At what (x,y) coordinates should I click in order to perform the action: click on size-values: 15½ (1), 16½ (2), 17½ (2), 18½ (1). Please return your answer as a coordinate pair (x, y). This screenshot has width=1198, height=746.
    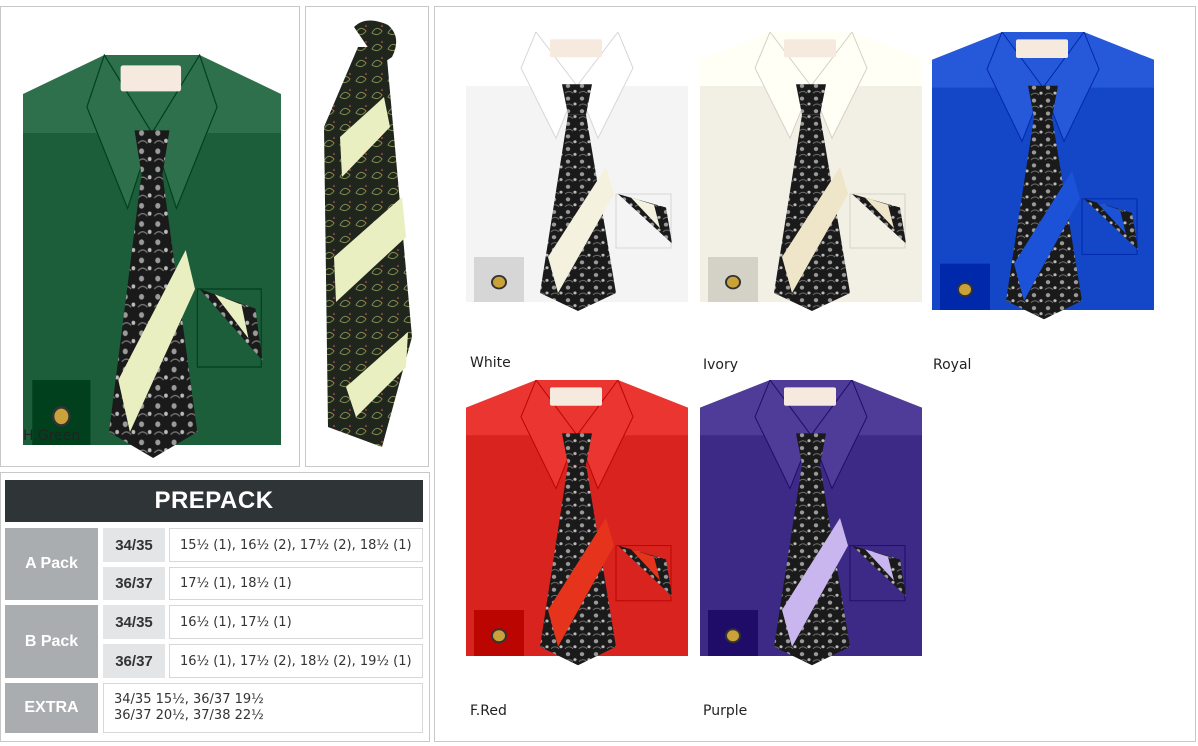
    Looking at the image, I should click on (296, 545).